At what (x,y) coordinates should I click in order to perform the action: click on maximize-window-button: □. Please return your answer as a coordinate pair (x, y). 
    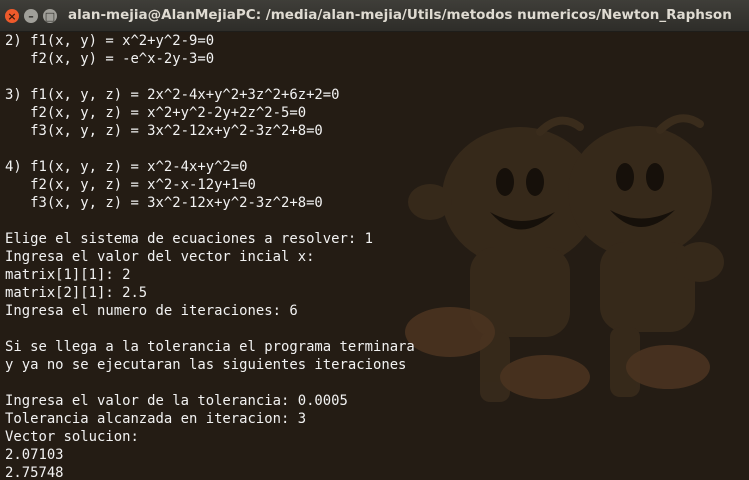
    Looking at the image, I should click on (50, 16).